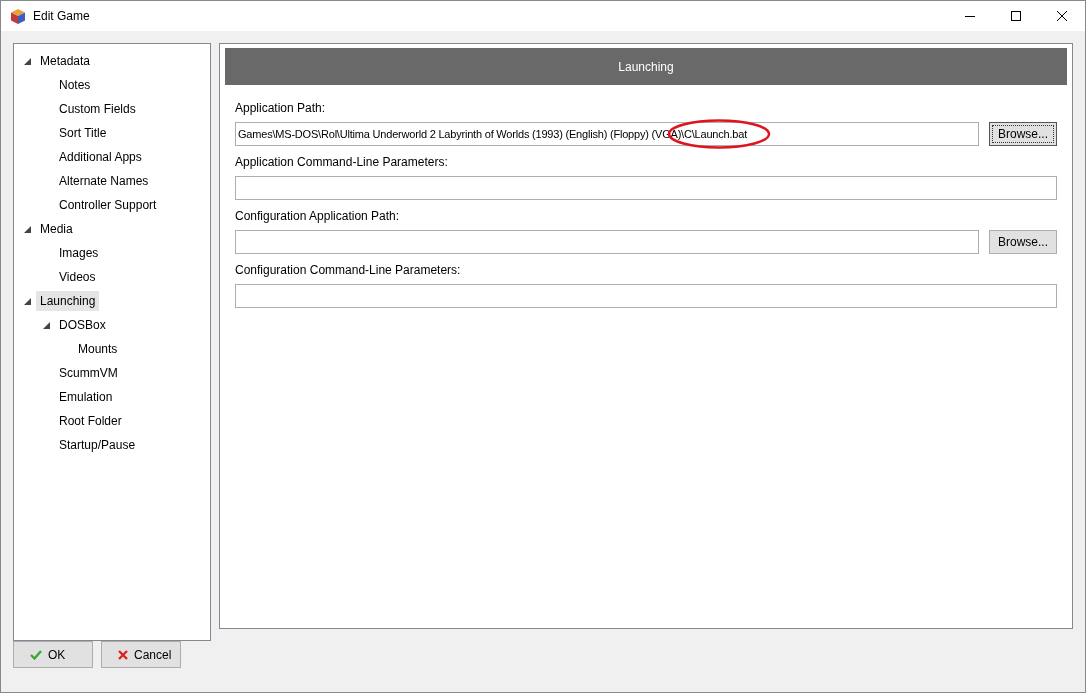 This screenshot has width=1086, height=693. What do you see at coordinates (98, 349) in the screenshot?
I see `tree-item: Mounts` at bounding box center [98, 349].